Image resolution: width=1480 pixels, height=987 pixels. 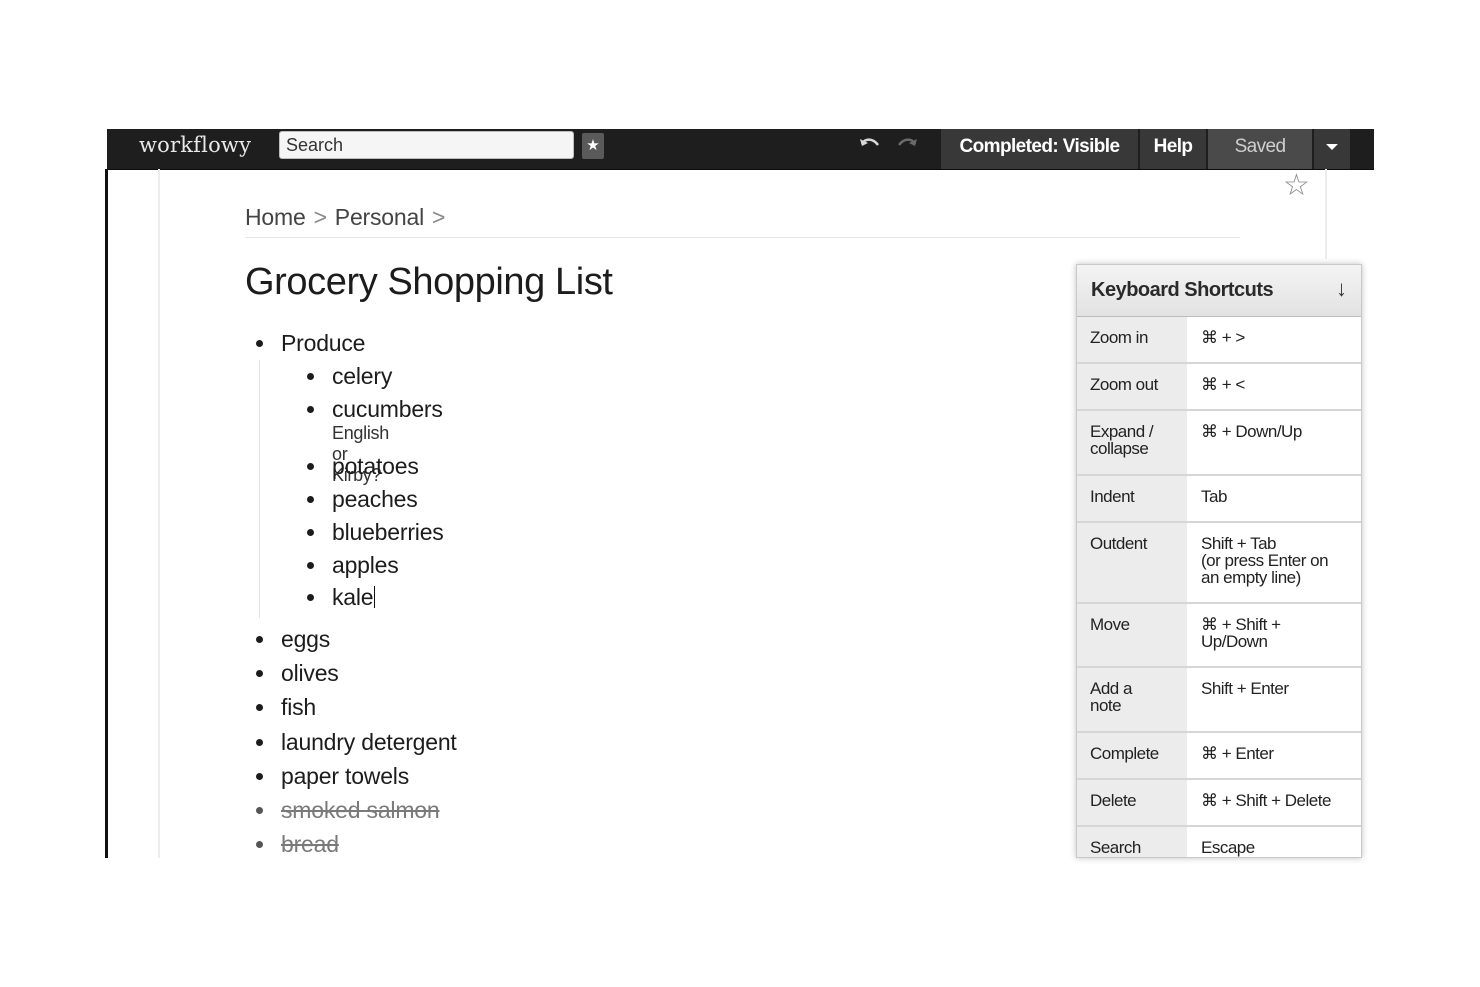 What do you see at coordinates (1223, 384) in the screenshot?
I see `shortcut-keys: ⌘ + <` at bounding box center [1223, 384].